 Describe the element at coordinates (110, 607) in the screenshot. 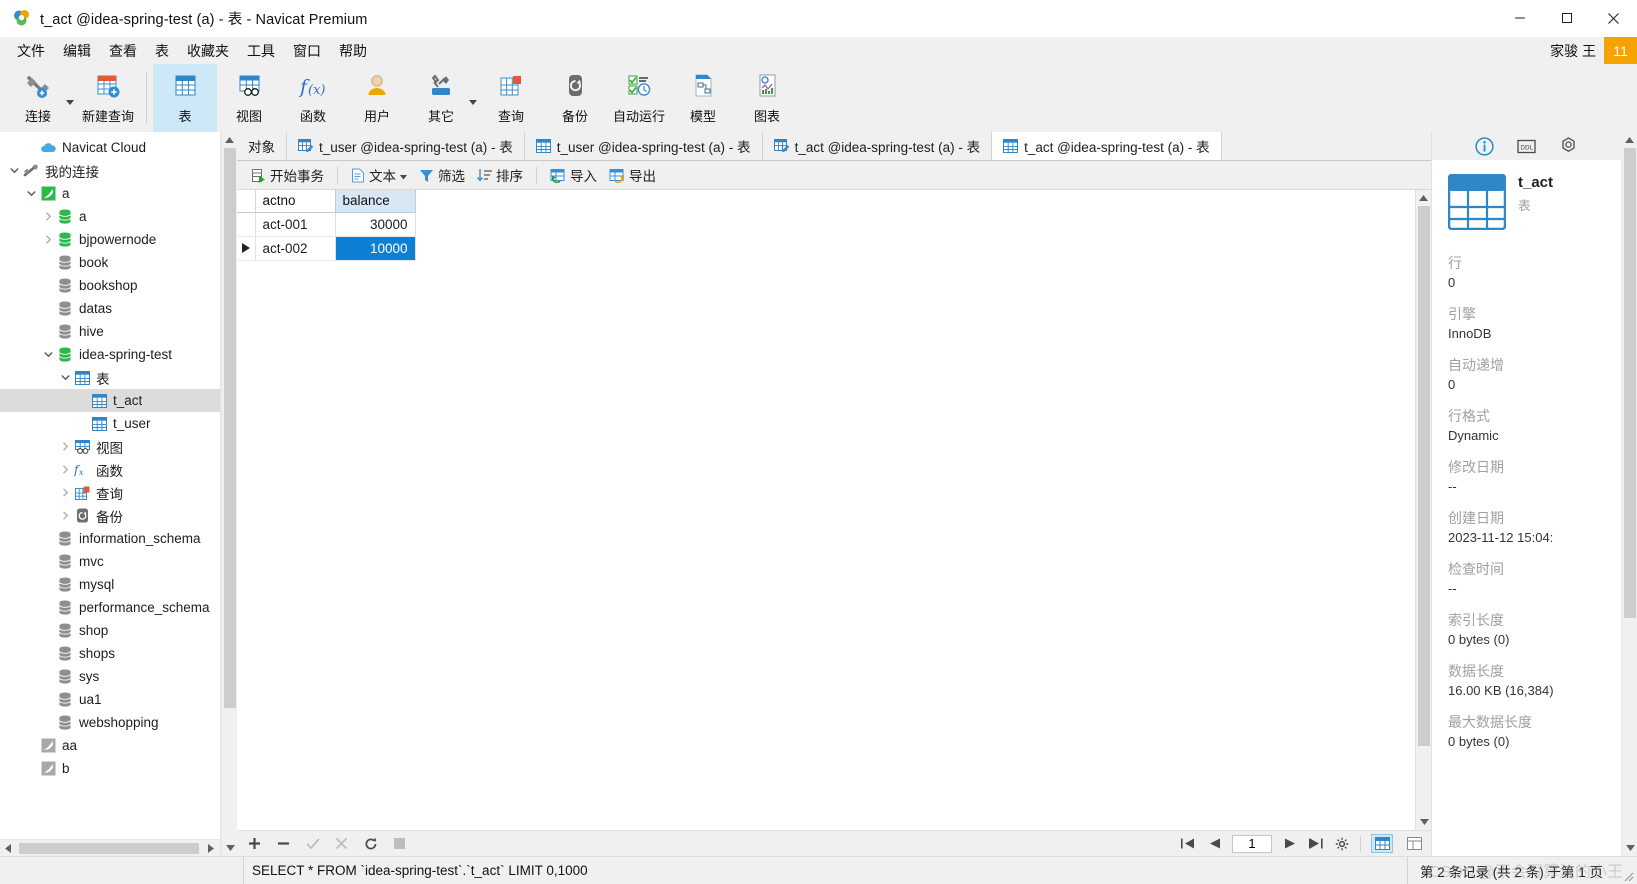

I see `tree-item-performance_schema: performance_schema` at that location.